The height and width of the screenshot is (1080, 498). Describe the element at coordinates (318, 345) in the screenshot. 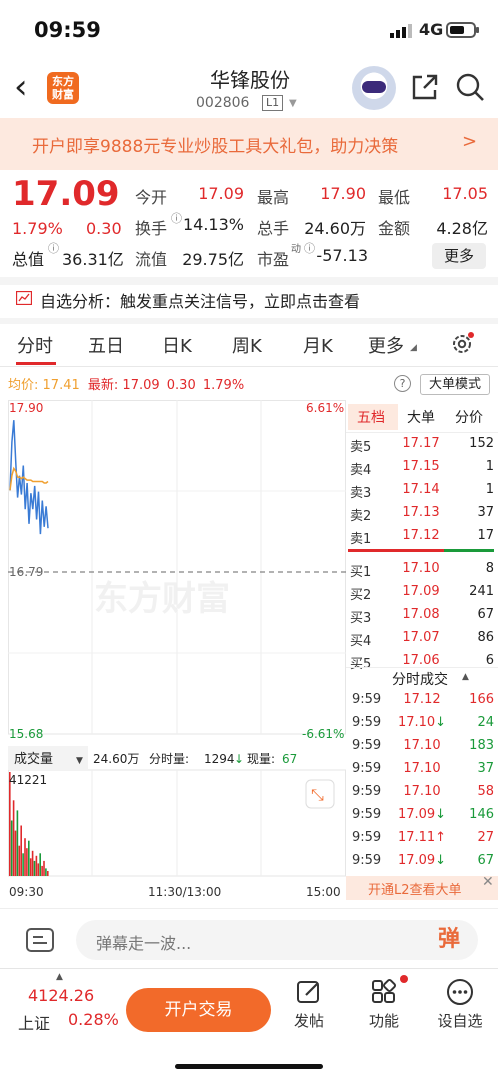

I see `tab-monthly-k: 月K` at that location.